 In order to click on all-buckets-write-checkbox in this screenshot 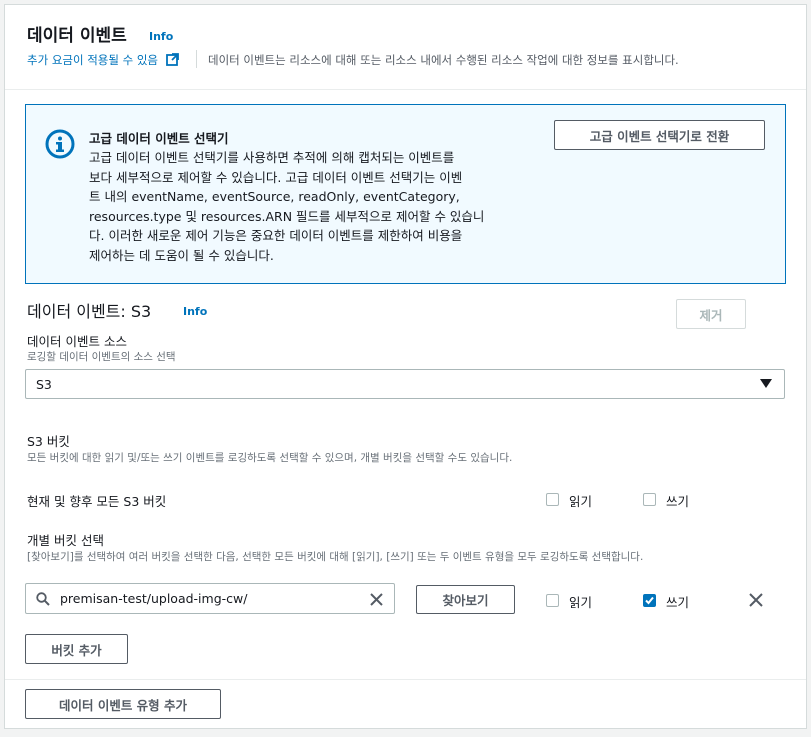, I will do `click(649, 499)`.